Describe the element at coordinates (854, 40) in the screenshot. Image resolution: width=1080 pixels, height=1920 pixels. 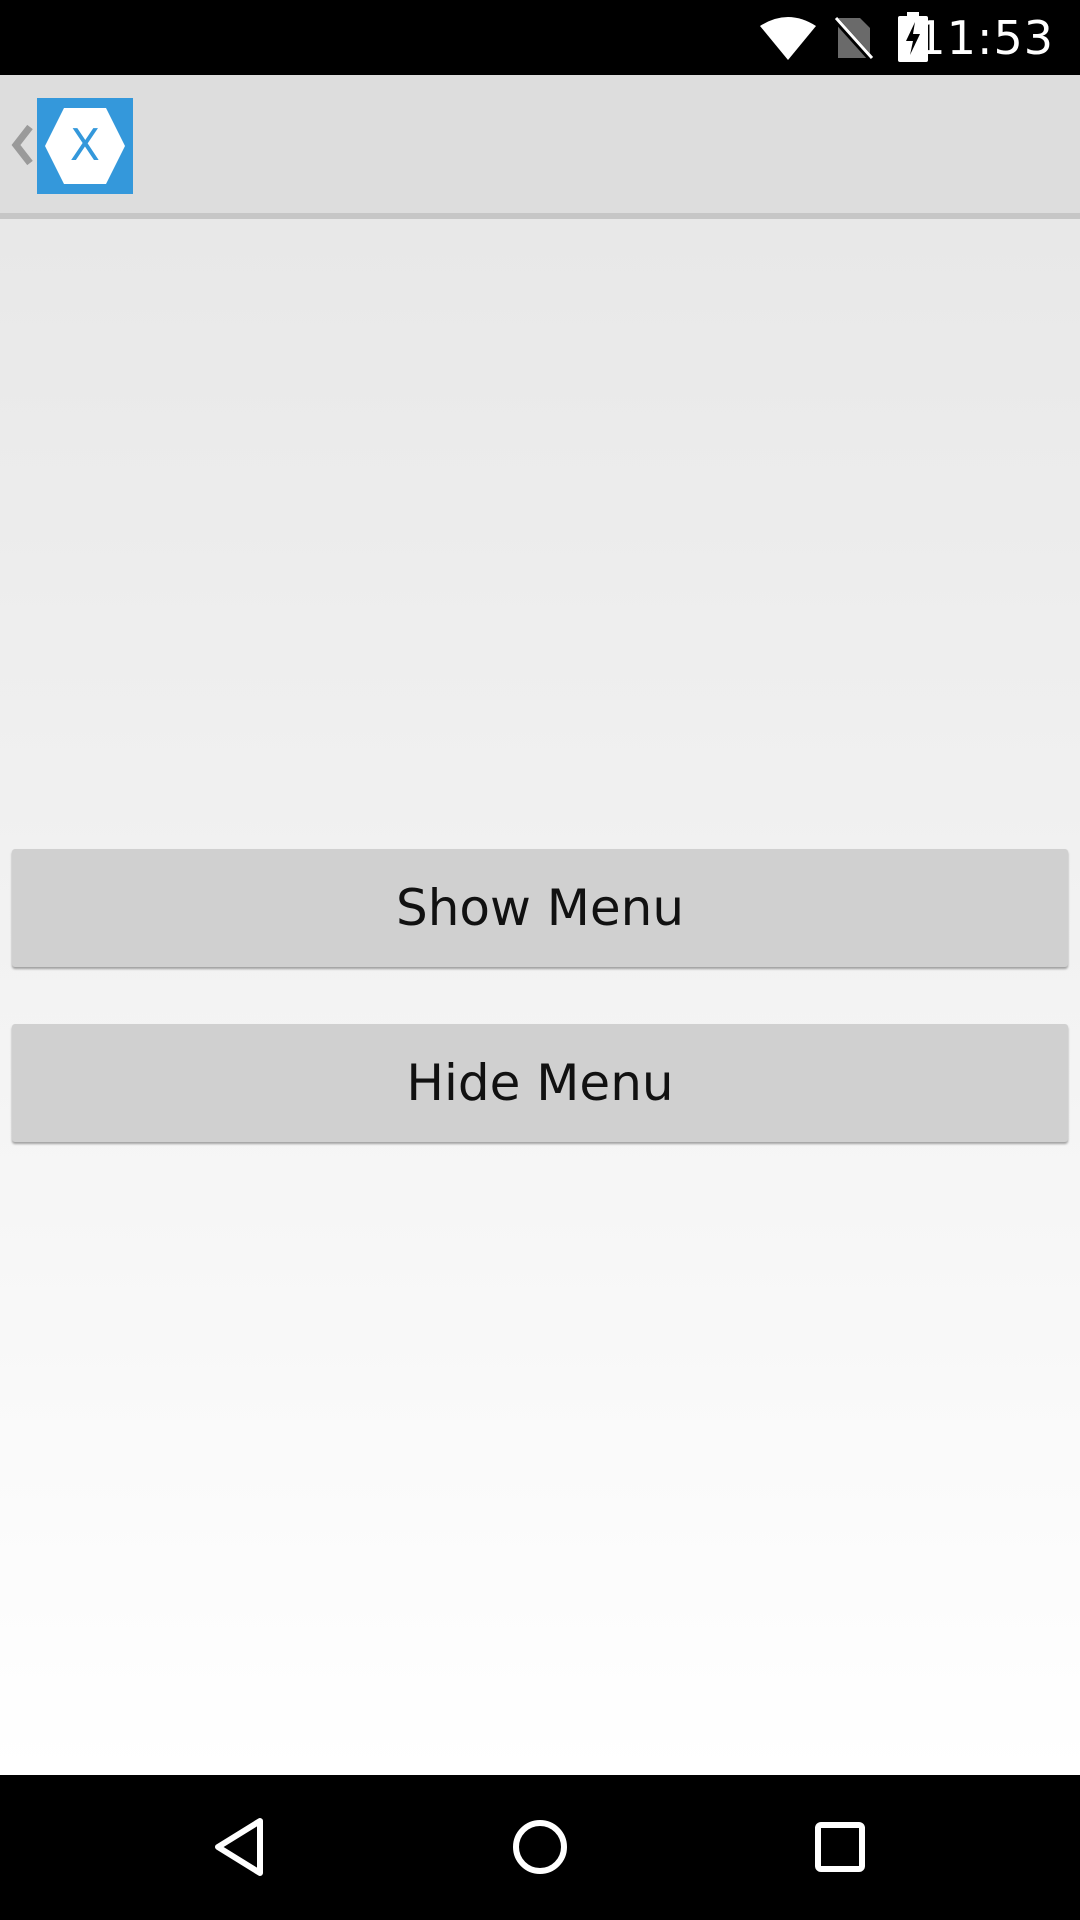
I see `no-sim-icon` at that location.